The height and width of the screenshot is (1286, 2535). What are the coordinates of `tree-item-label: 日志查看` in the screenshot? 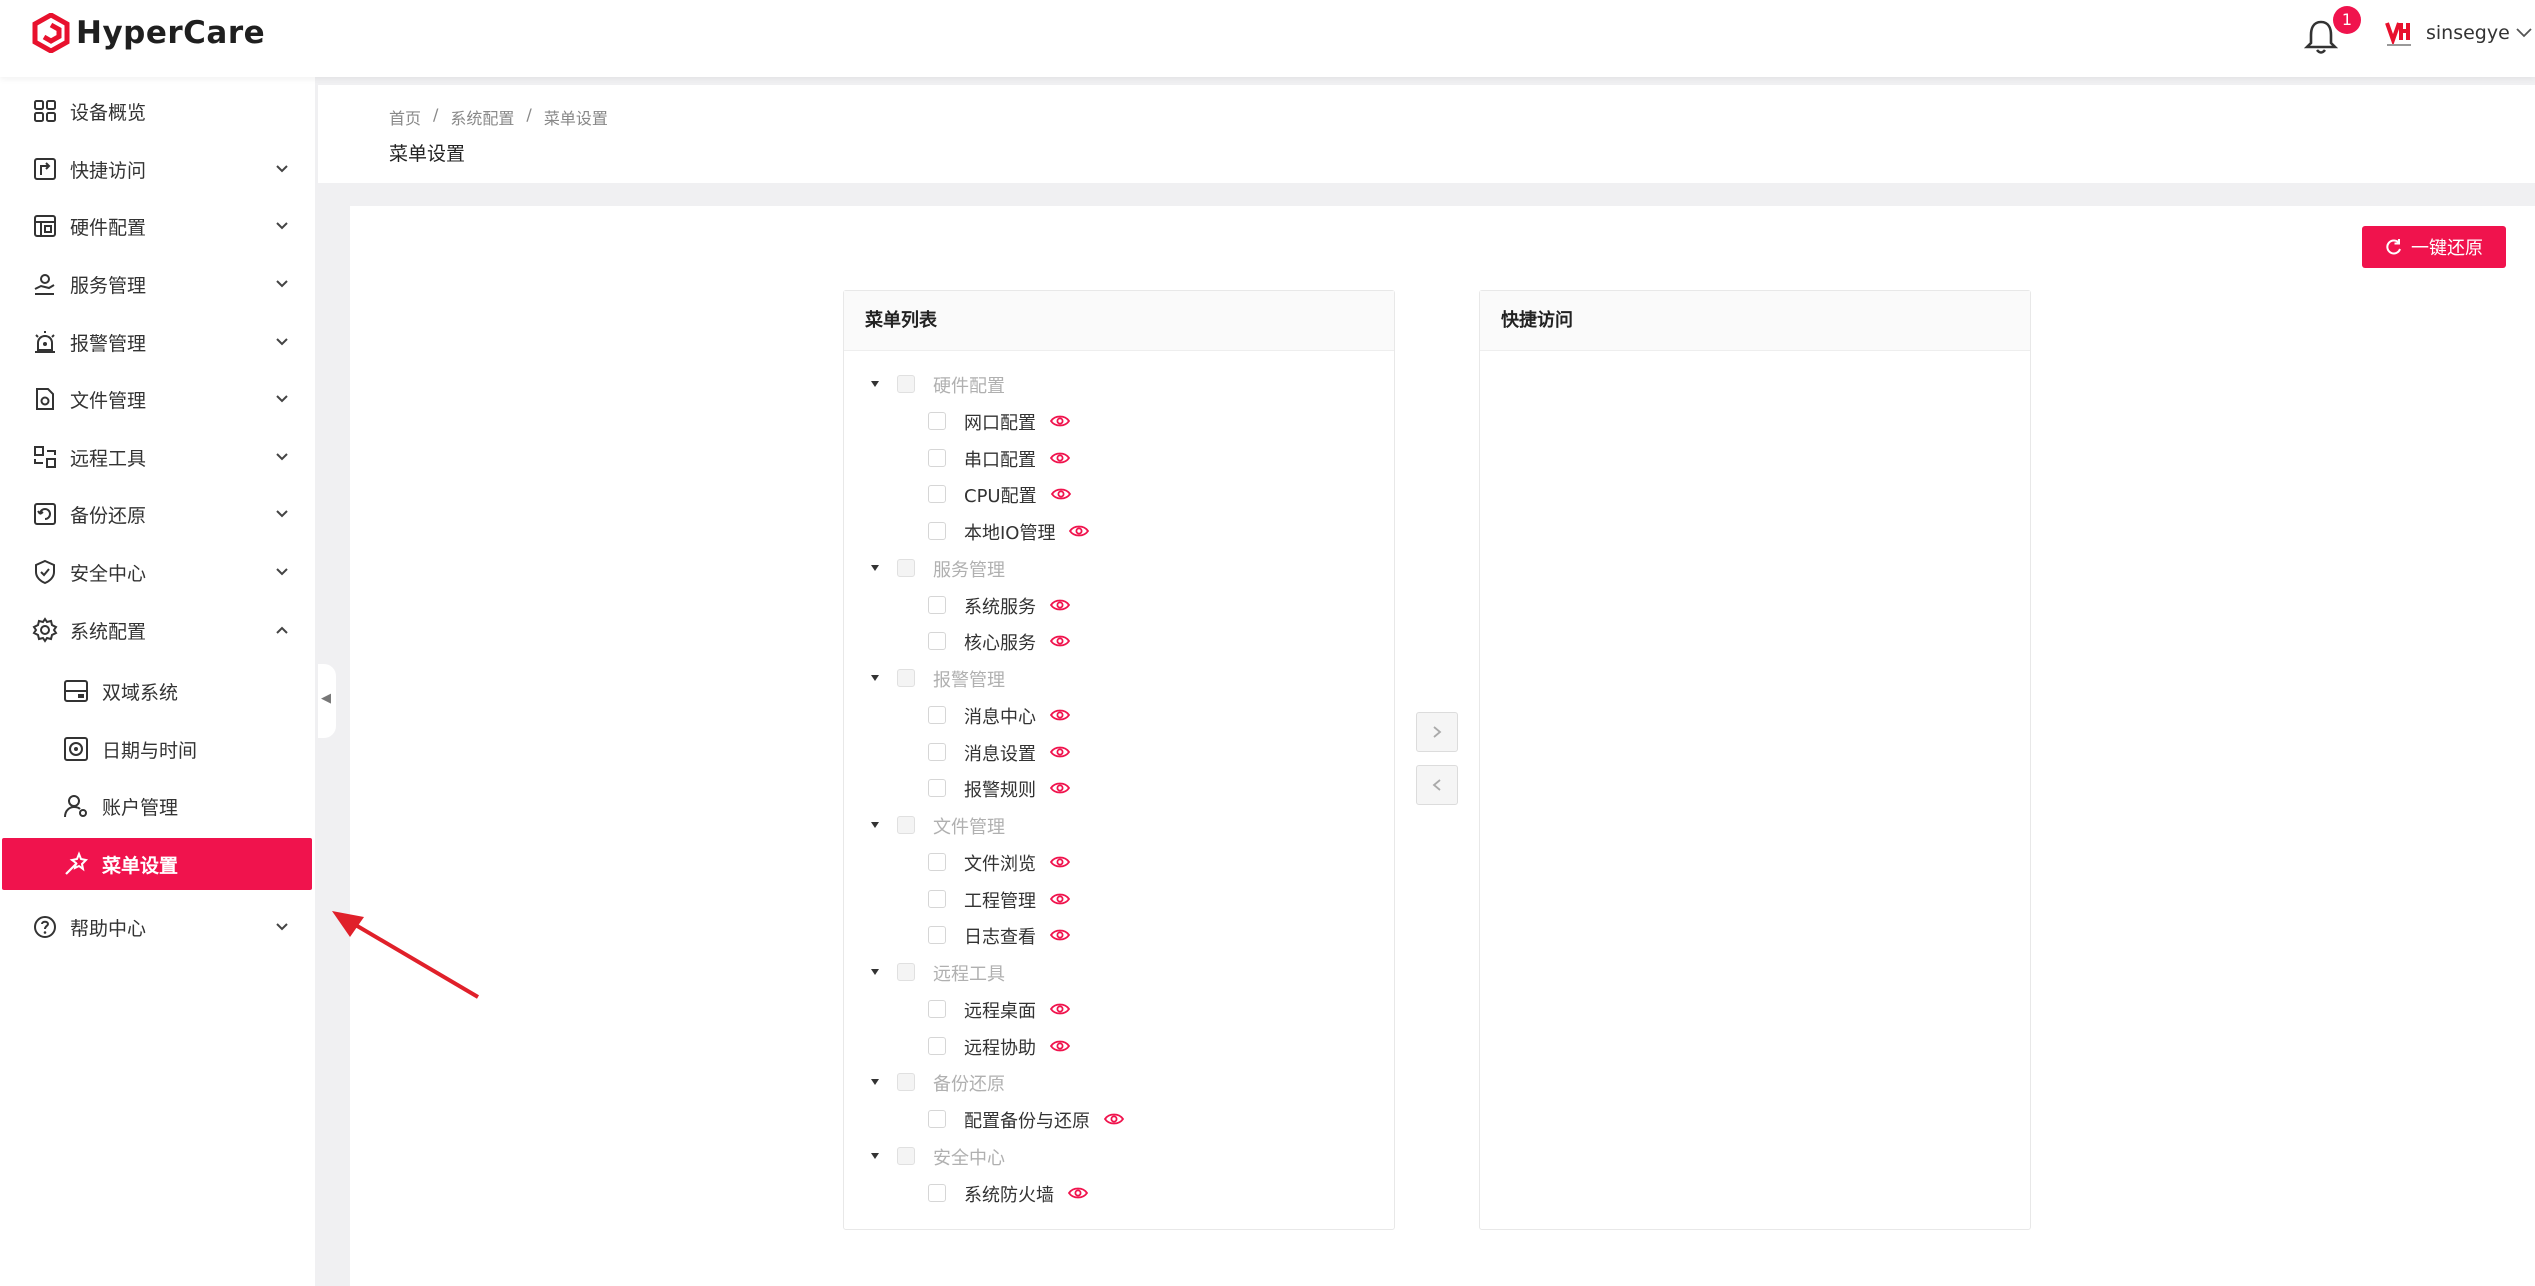 It's located at (1000, 938).